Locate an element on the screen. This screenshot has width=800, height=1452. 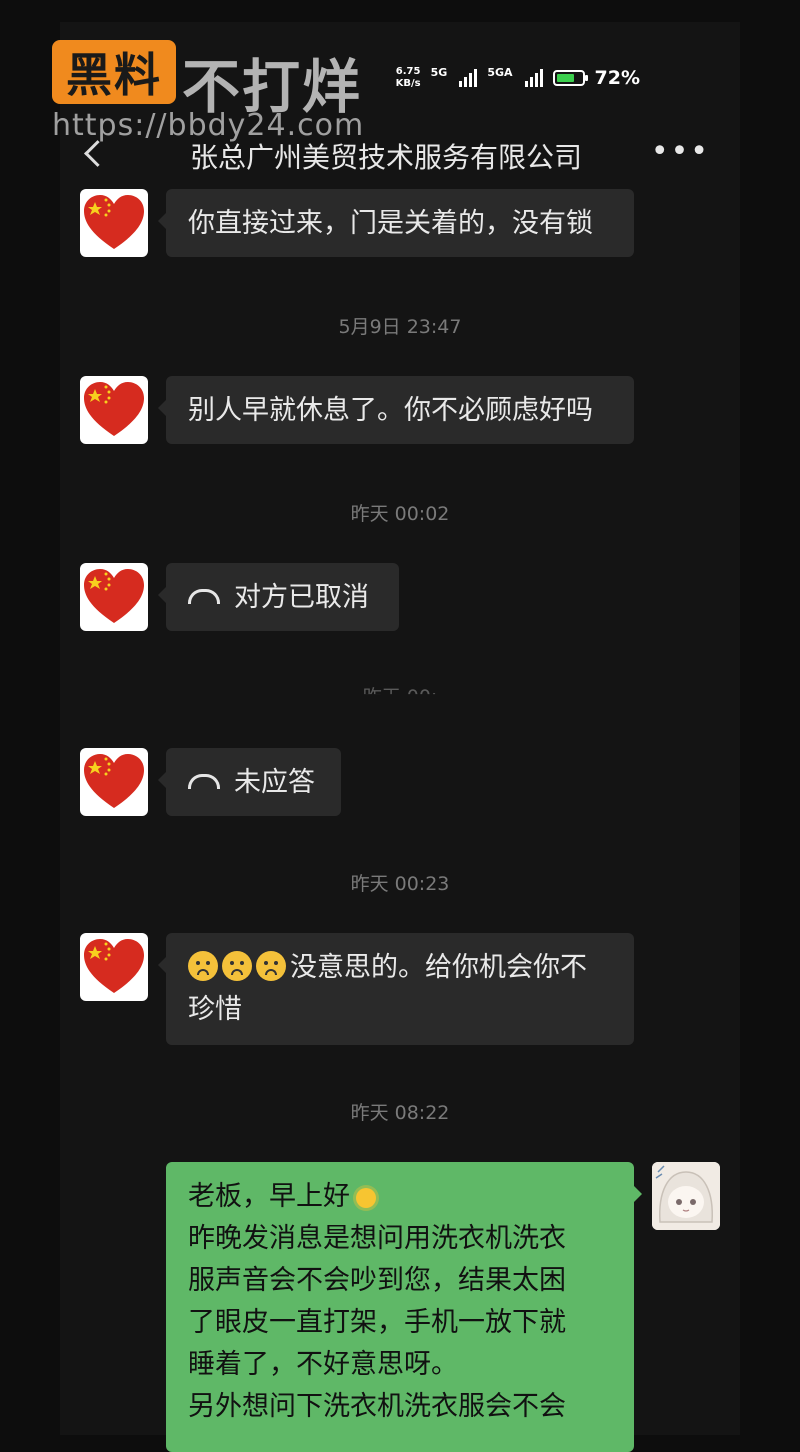
message-text-line: 昨晚发消息是想问用洗衣机洗衣 is located at coordinates (377, 1238).